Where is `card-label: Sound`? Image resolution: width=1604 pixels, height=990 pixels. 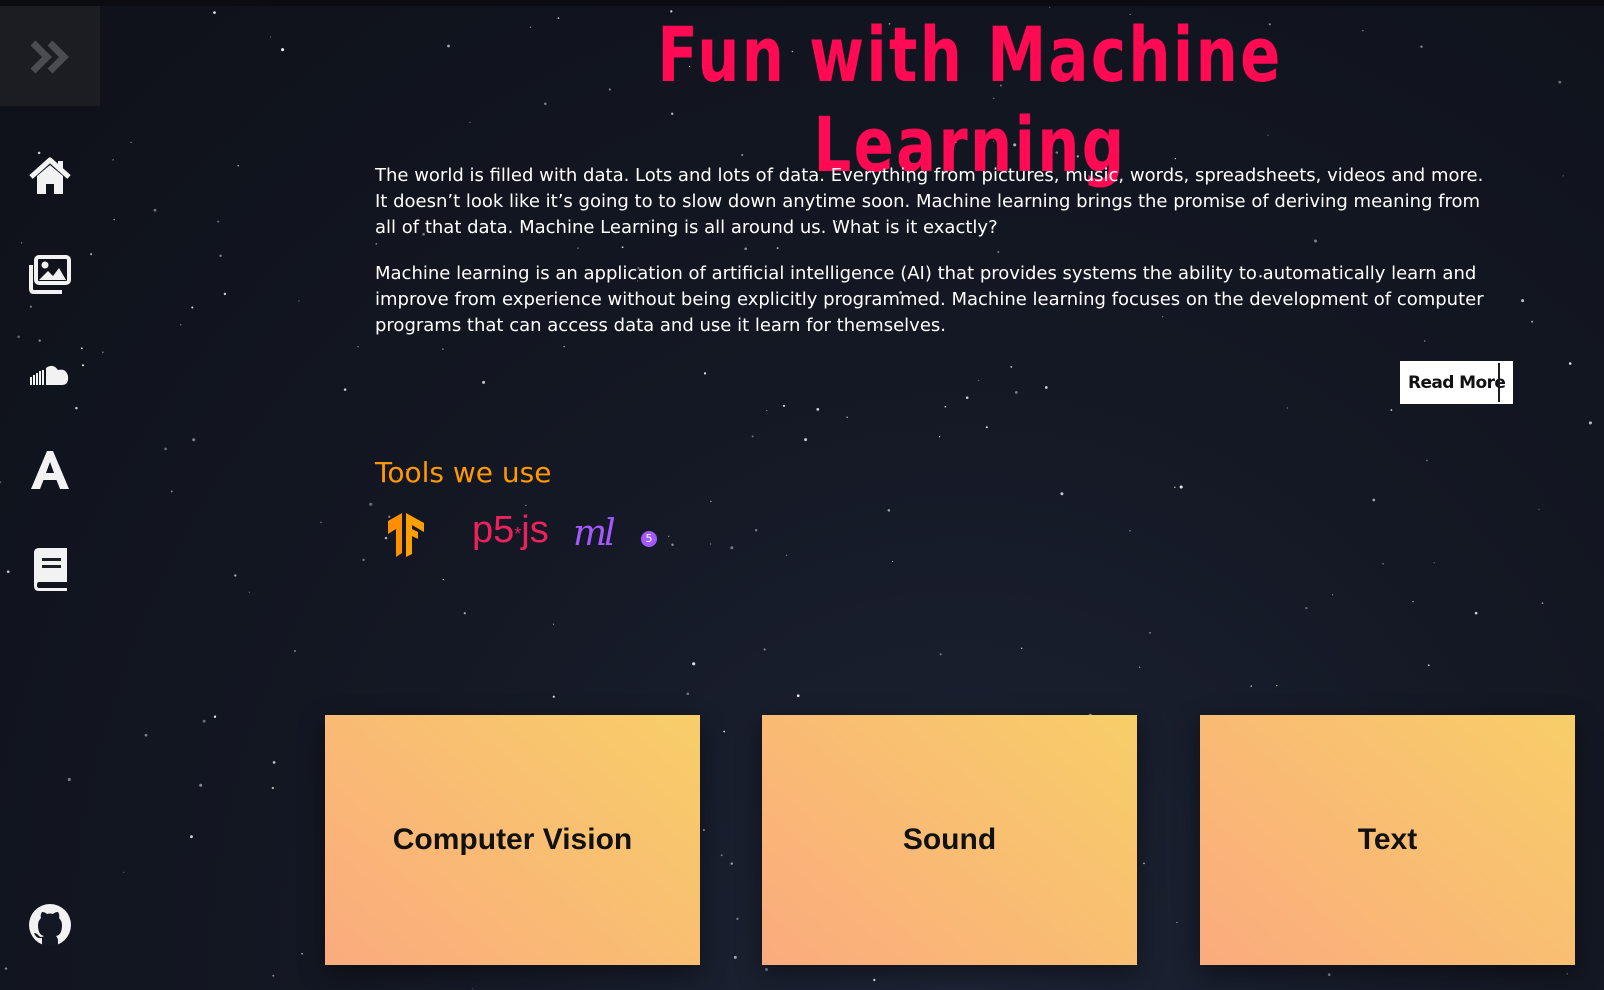
card-label: Sound is located at coordinates (949, 839).